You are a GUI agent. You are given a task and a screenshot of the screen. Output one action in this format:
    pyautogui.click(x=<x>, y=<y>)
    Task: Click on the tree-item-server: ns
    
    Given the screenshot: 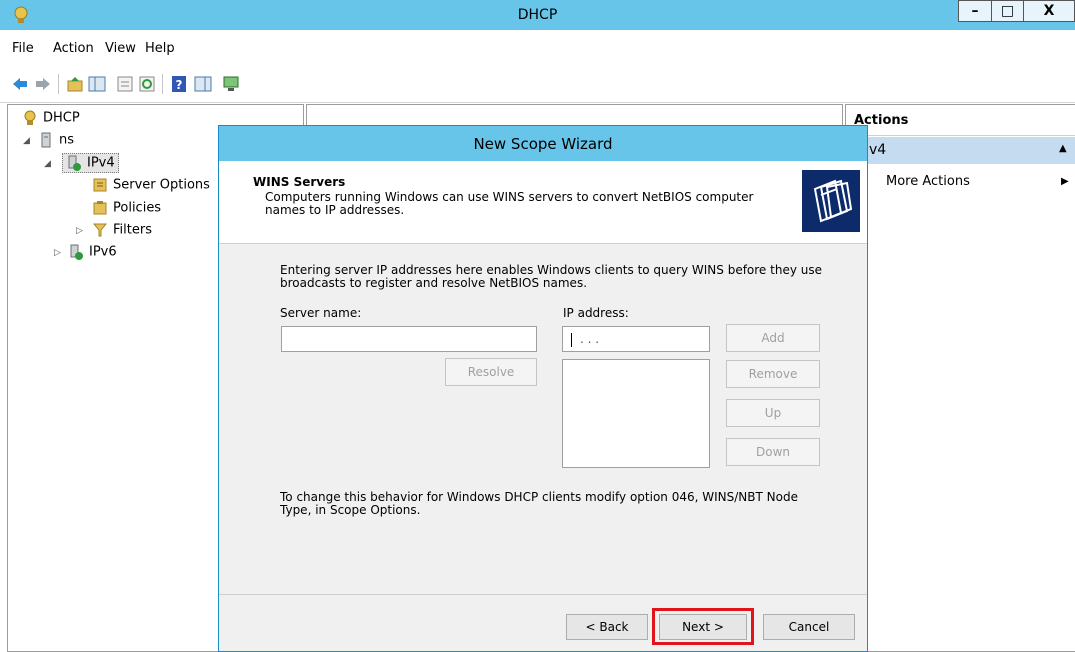 What is the action you would take?
    pyautogui.click(x=56, y=140)
    